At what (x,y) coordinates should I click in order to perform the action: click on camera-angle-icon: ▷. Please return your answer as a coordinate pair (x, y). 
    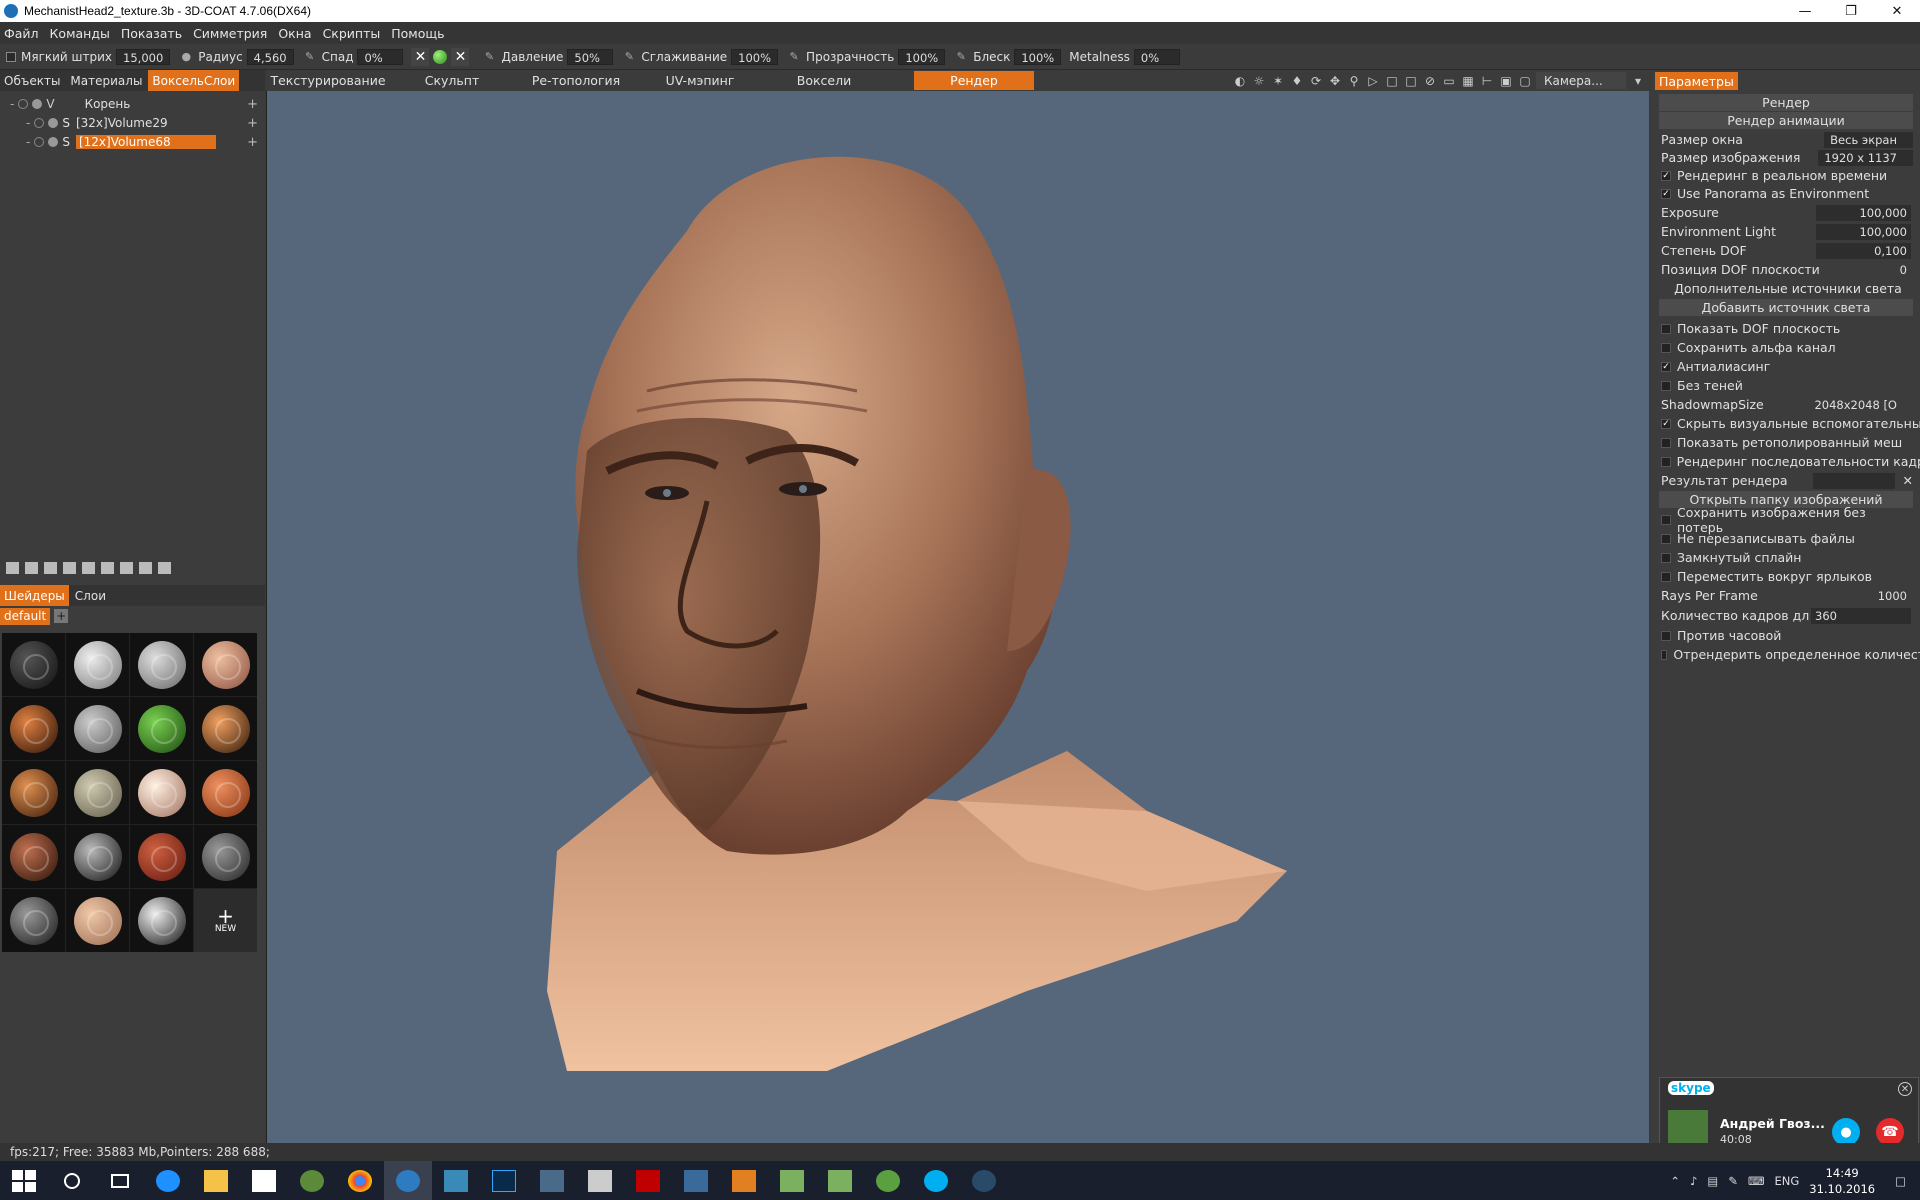
    Looking at the image, I should click on (1373, 81).